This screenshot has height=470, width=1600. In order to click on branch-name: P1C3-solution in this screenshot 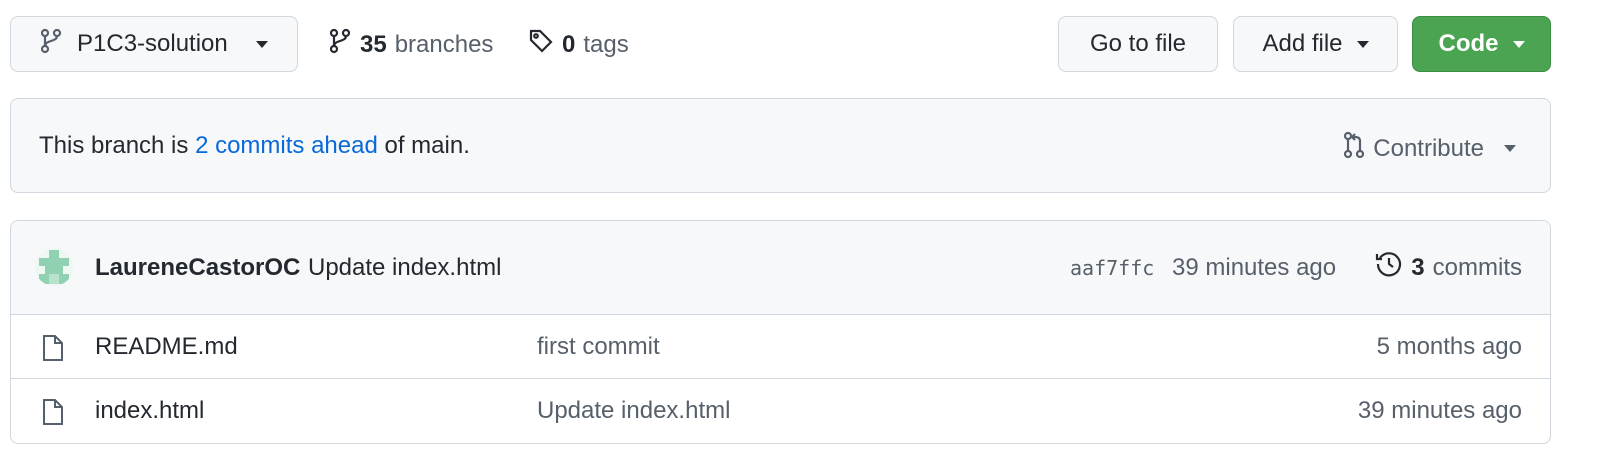, I will do `click(152, 43)`.